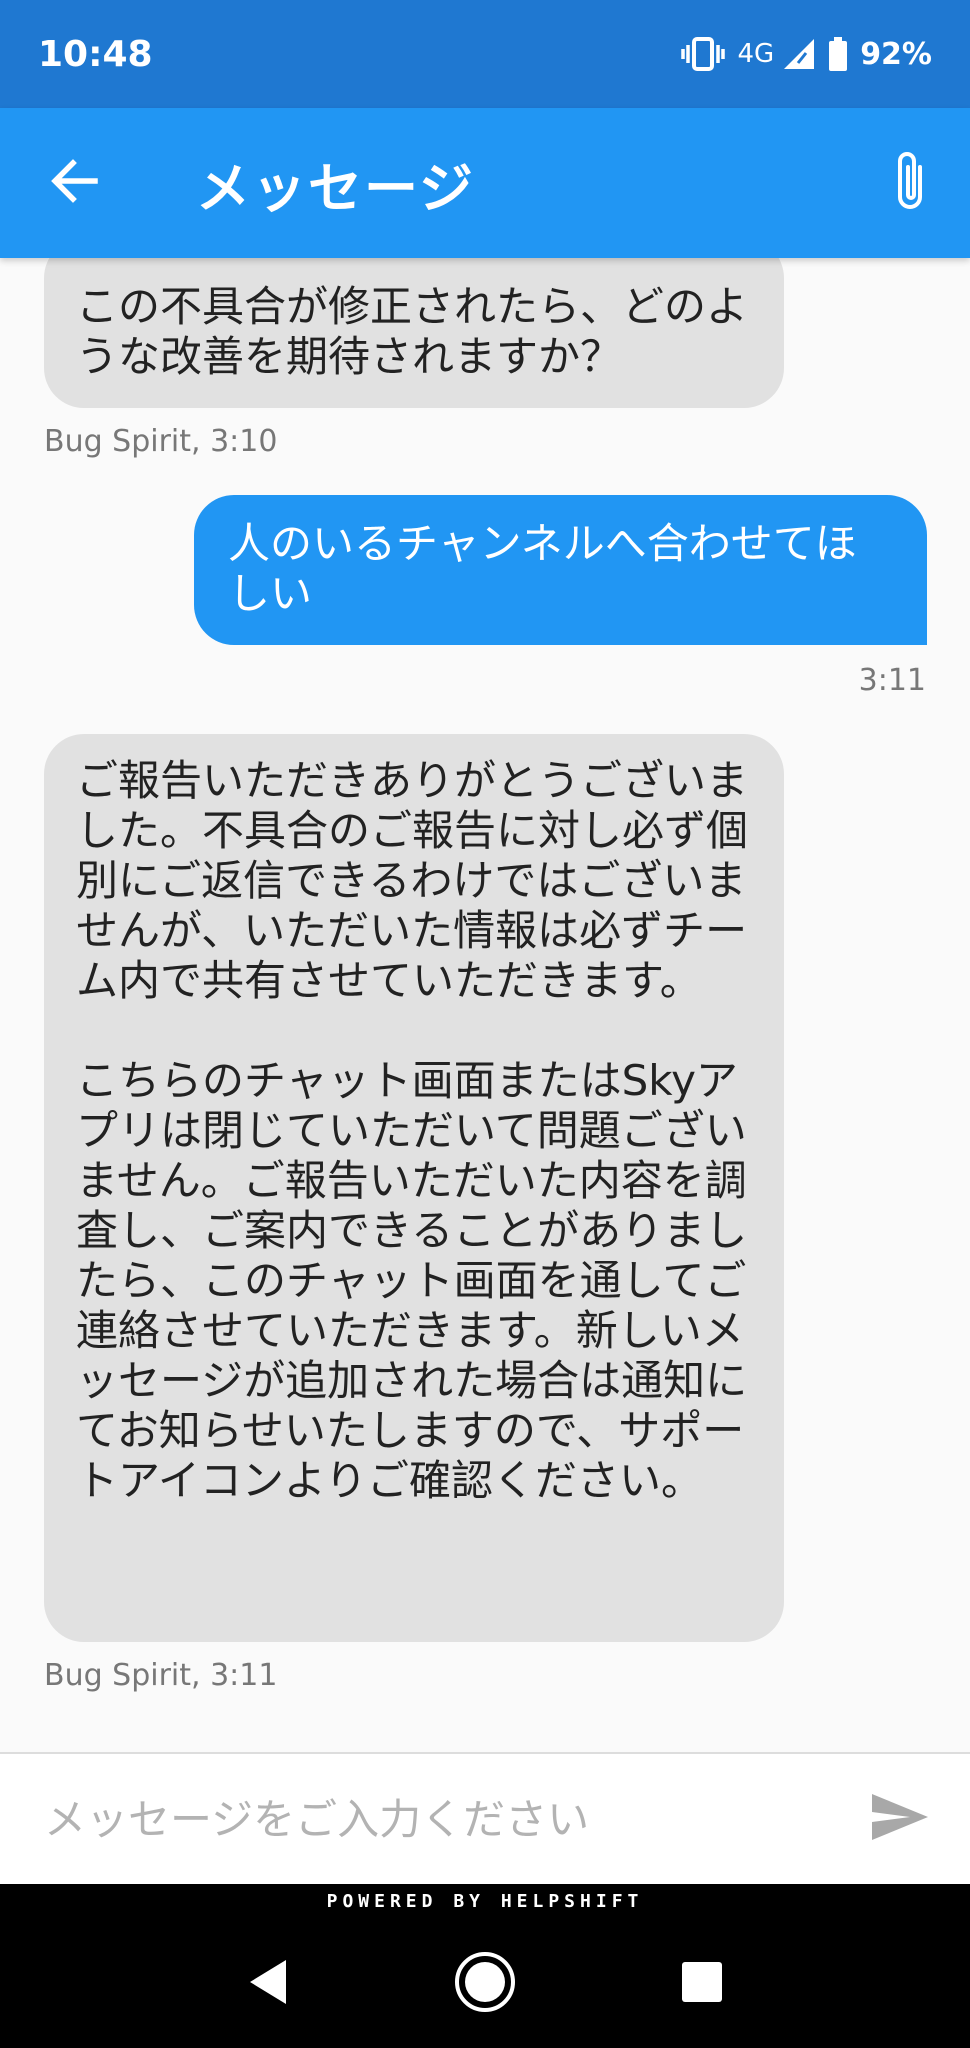 The width and height of the screenshot is (970, 2048). I want to click on battery-icon, so click(838, 54).